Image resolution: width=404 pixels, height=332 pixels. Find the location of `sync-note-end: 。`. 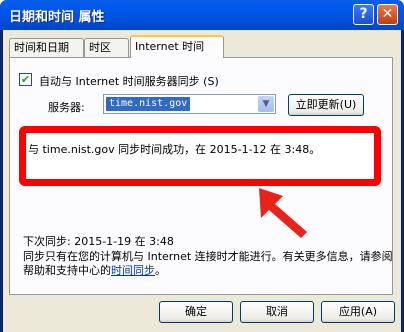

sync-note-end: 。 is located at coordinates (160, 270).